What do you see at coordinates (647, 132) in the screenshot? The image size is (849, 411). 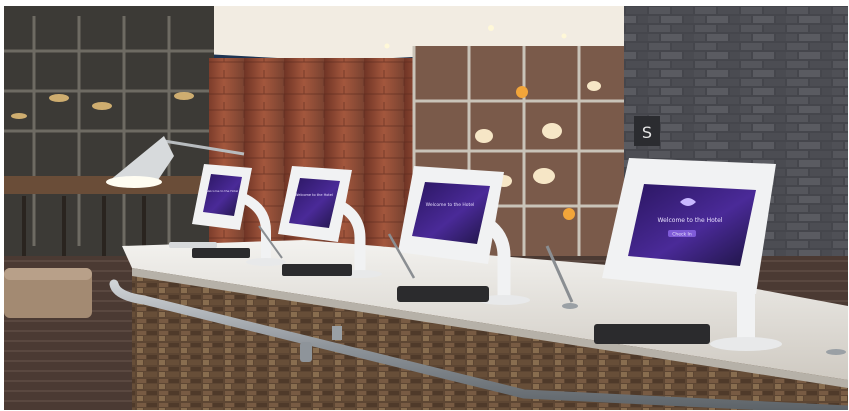 I see `wall-sign-glyph: S` at bounding box center [647, 132].